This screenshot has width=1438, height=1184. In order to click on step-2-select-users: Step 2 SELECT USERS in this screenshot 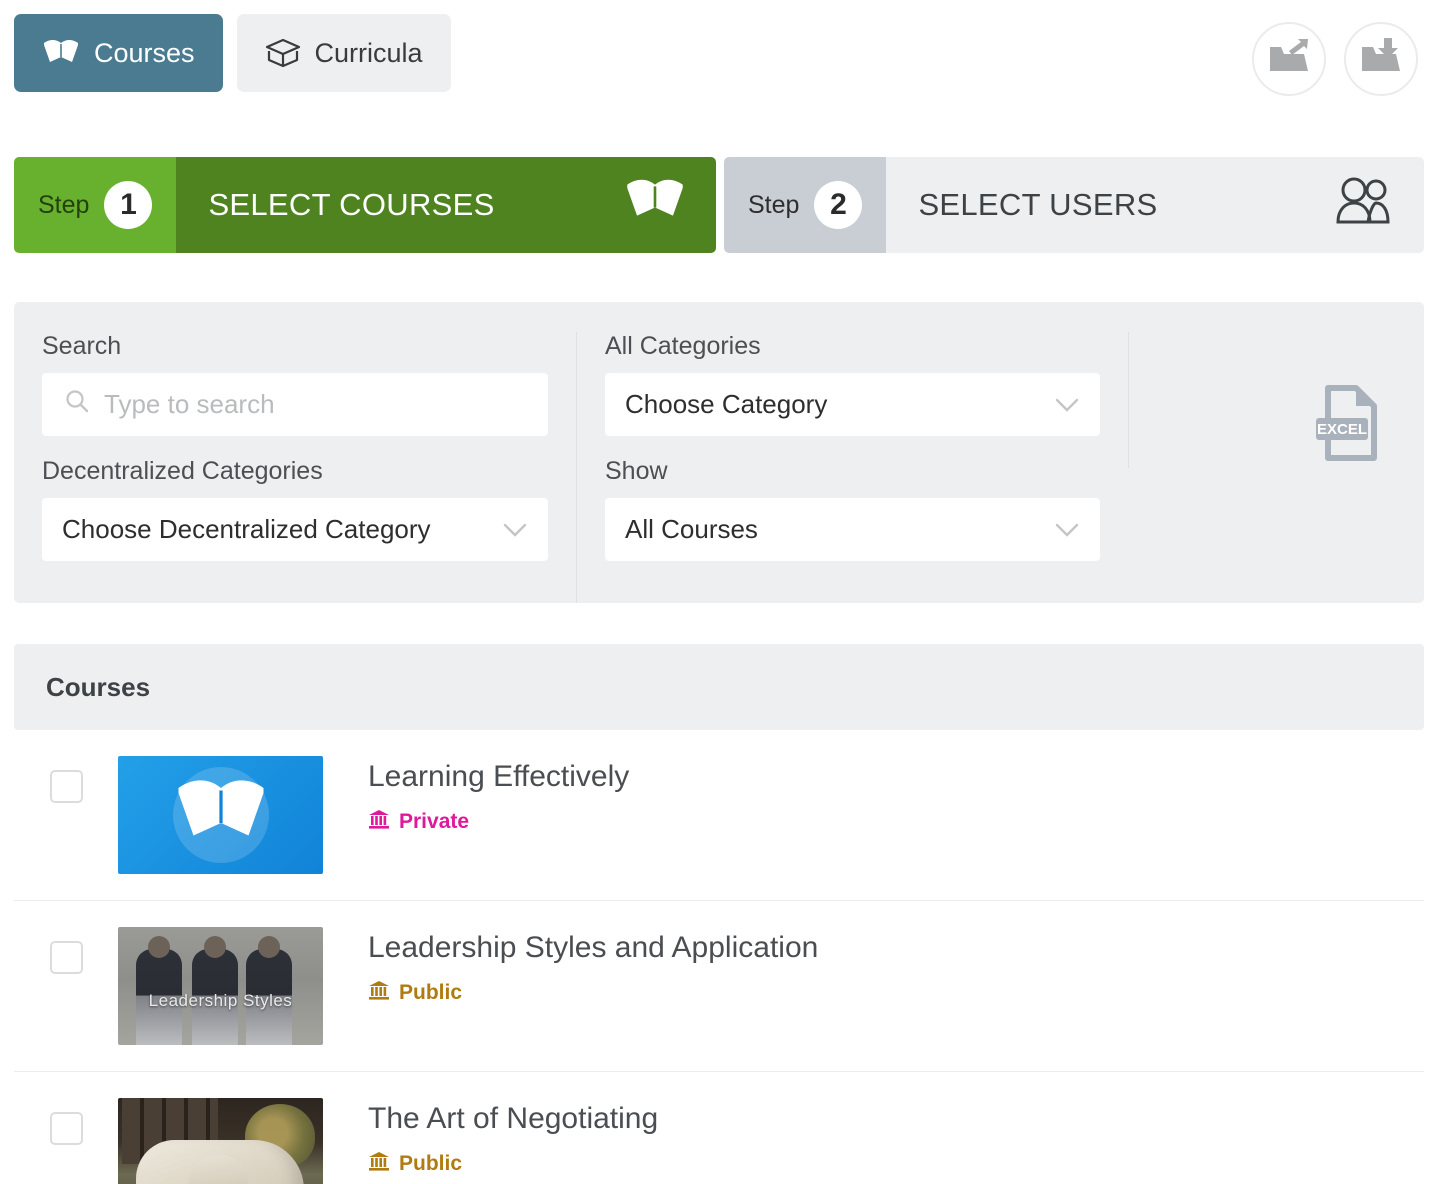, I will do `click(1074, 205)`.